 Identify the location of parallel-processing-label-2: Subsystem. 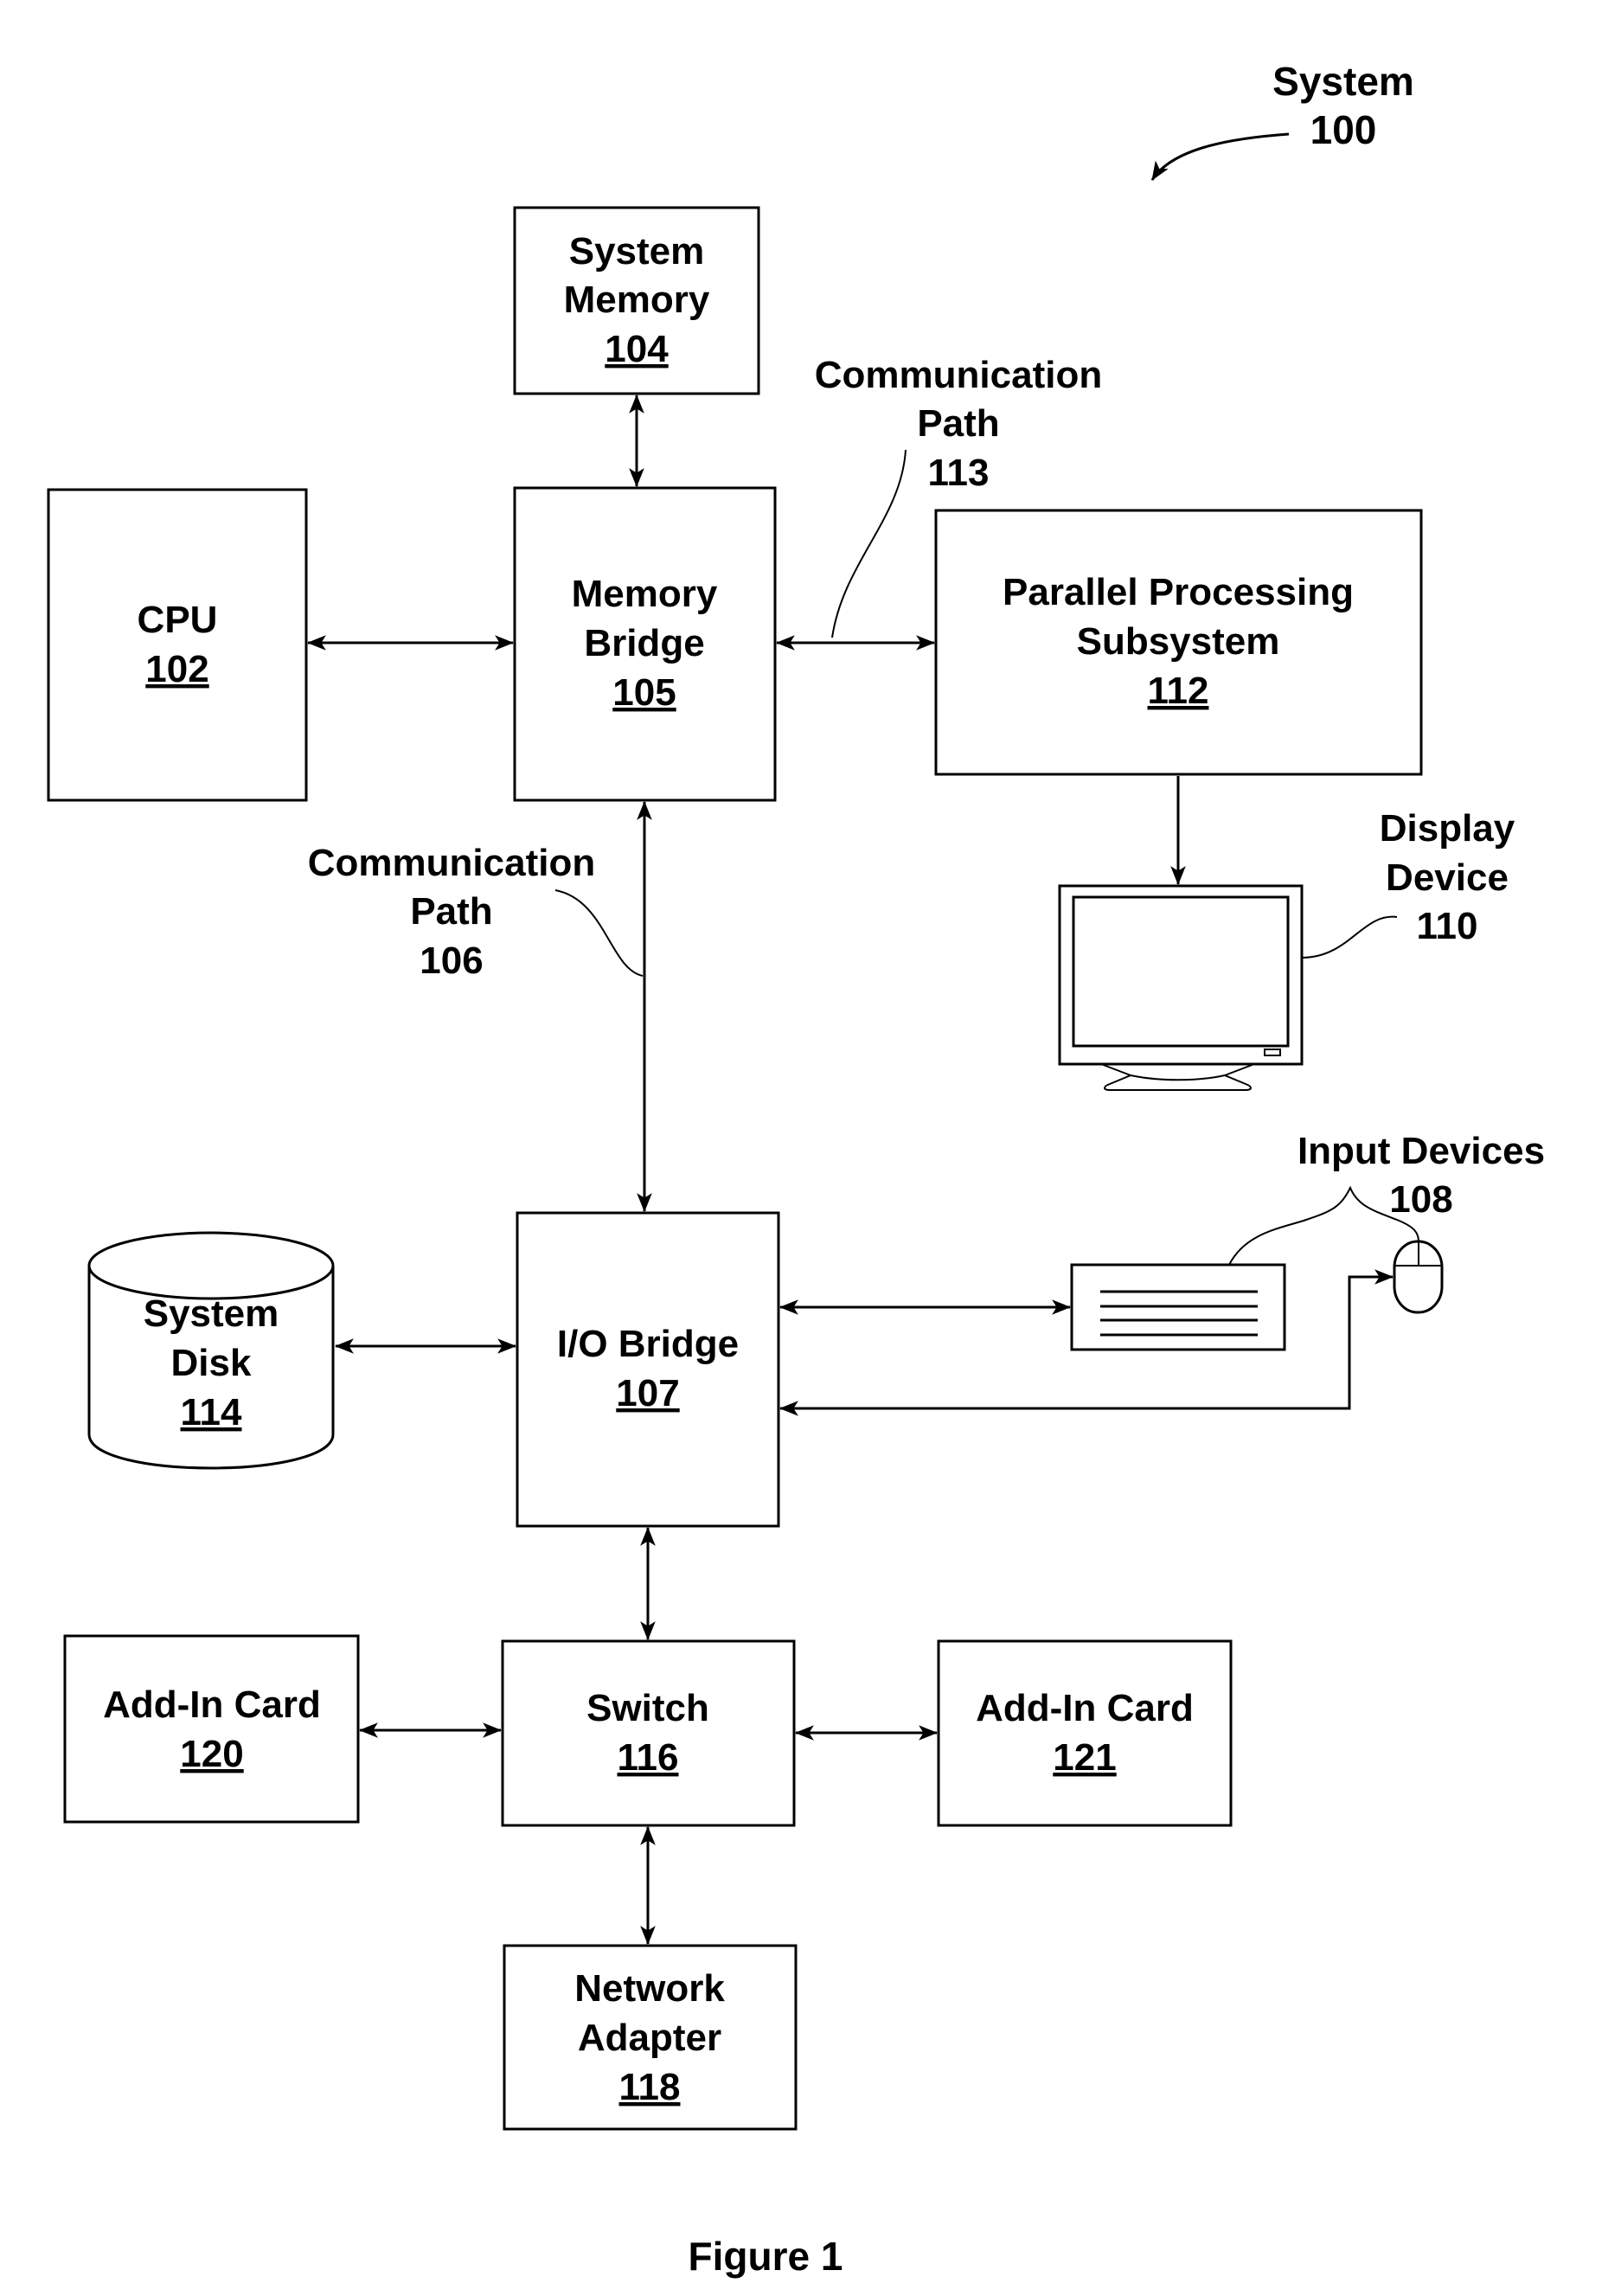
(1178, 642).